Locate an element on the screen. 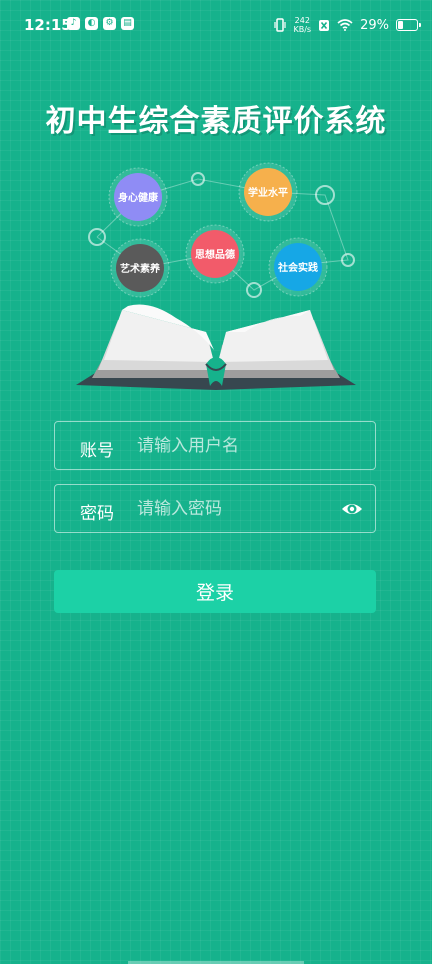  eye-icon is located at coordinates (352, 509).